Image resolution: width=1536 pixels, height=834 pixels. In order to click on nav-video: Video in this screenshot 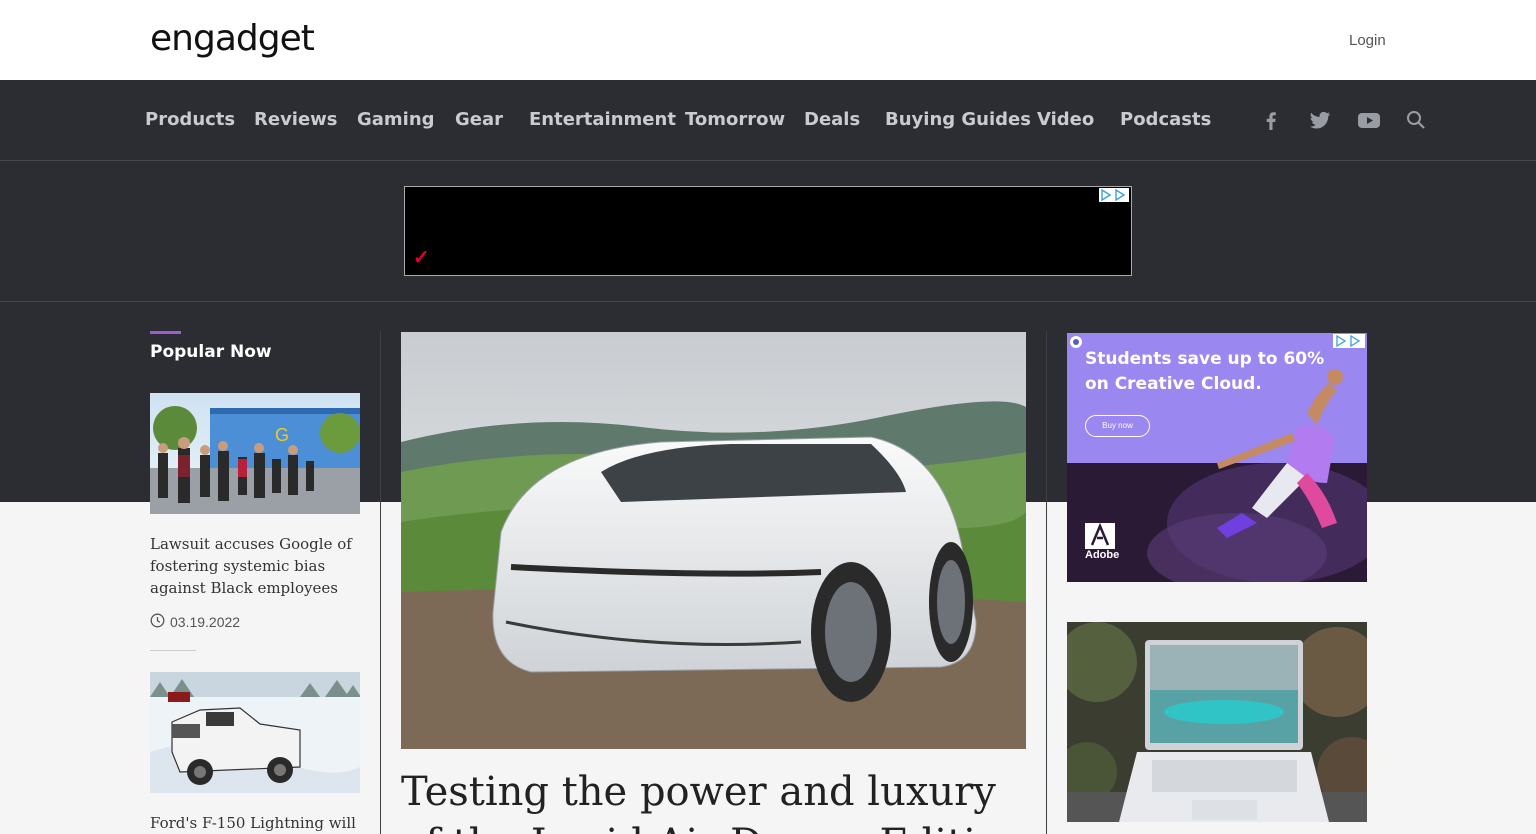, I will do `click(1065, 119)`.